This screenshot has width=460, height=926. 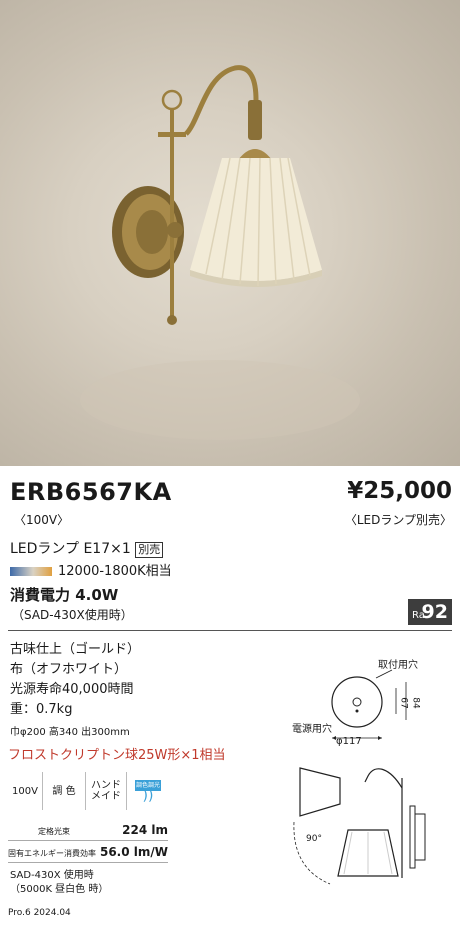 I want to click on shade-material: 布（オフホワイト）, so click(x=69, y=669).